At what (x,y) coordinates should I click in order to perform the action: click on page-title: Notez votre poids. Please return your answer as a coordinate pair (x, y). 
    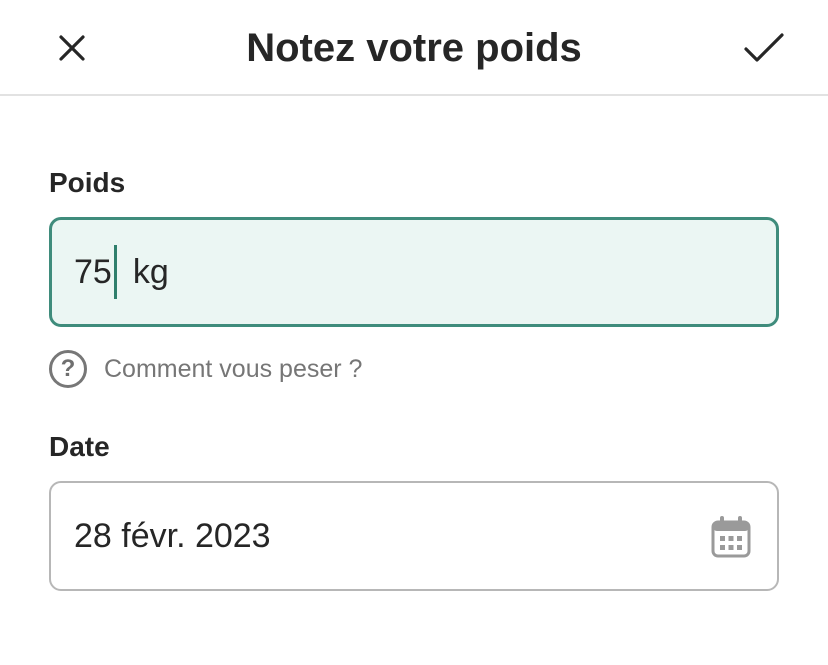
    Looking at the image, I should click on (414, 48).